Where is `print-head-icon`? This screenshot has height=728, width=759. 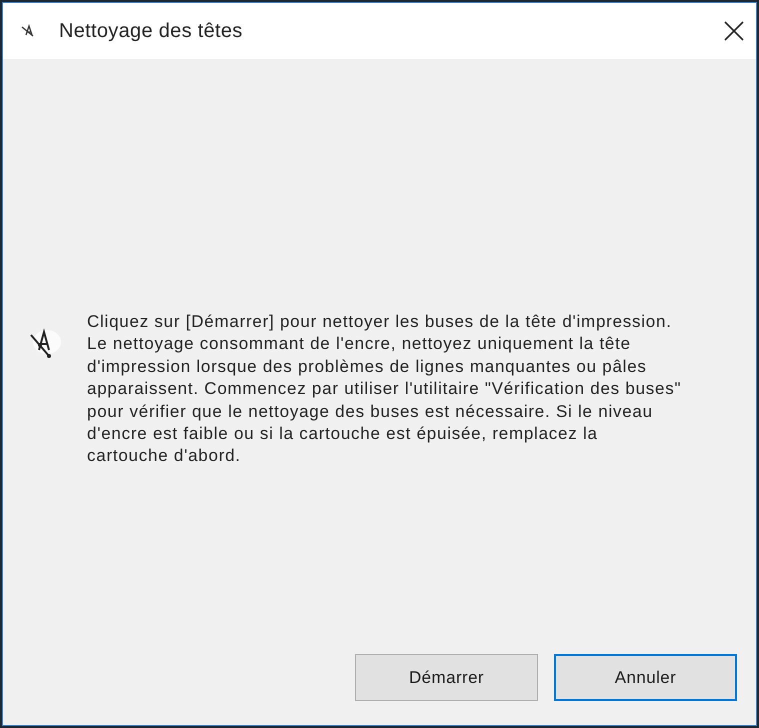
print-head-icon is located at coordinates (28, 31).